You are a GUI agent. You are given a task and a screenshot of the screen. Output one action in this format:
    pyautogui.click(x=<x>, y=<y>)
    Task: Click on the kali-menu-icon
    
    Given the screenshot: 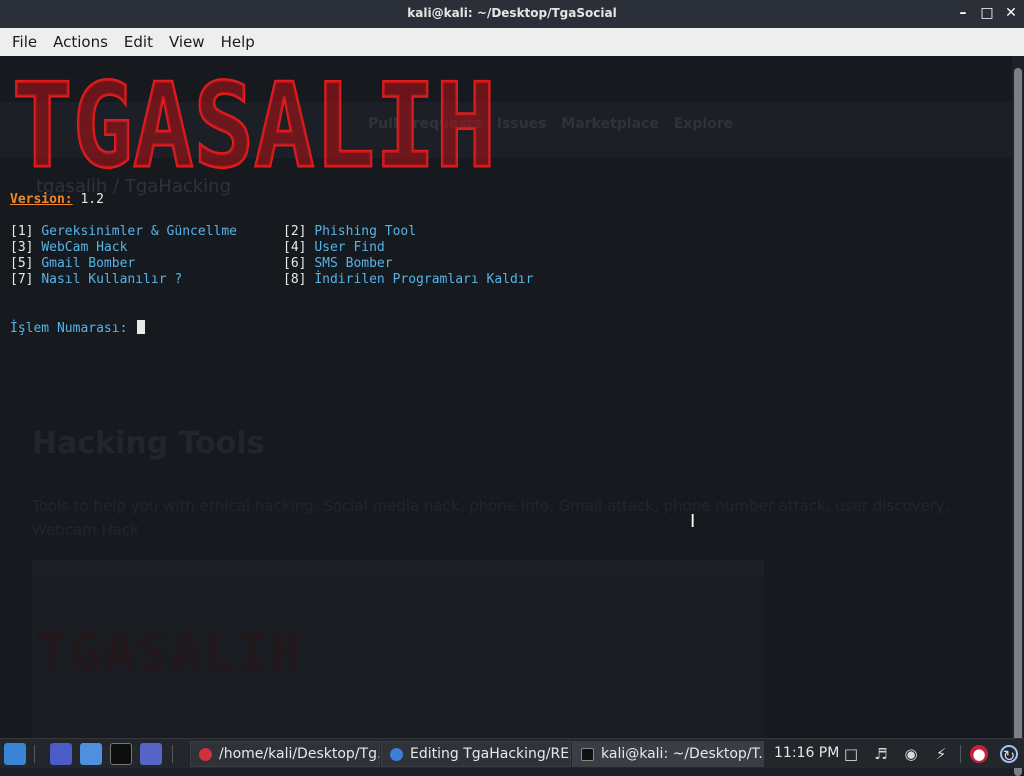 What is the action you would take?
    pyautogui.click(x=15, y=754)
    